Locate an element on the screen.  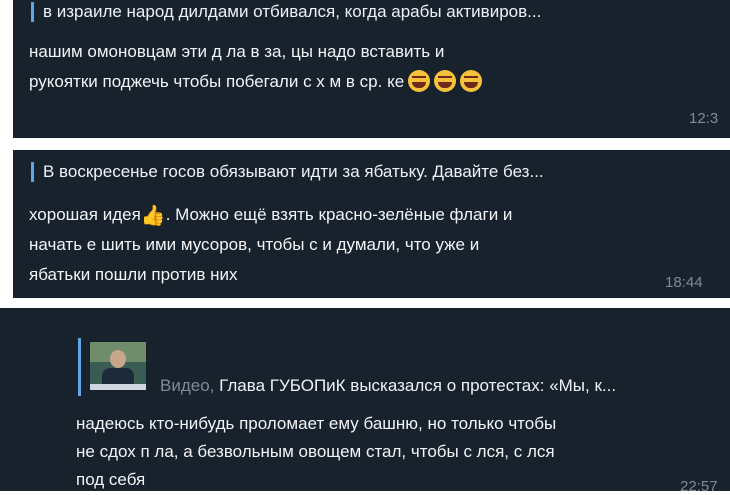
message-text-2-line-1-start: хорошая идея is located at coordinates (85, 214).